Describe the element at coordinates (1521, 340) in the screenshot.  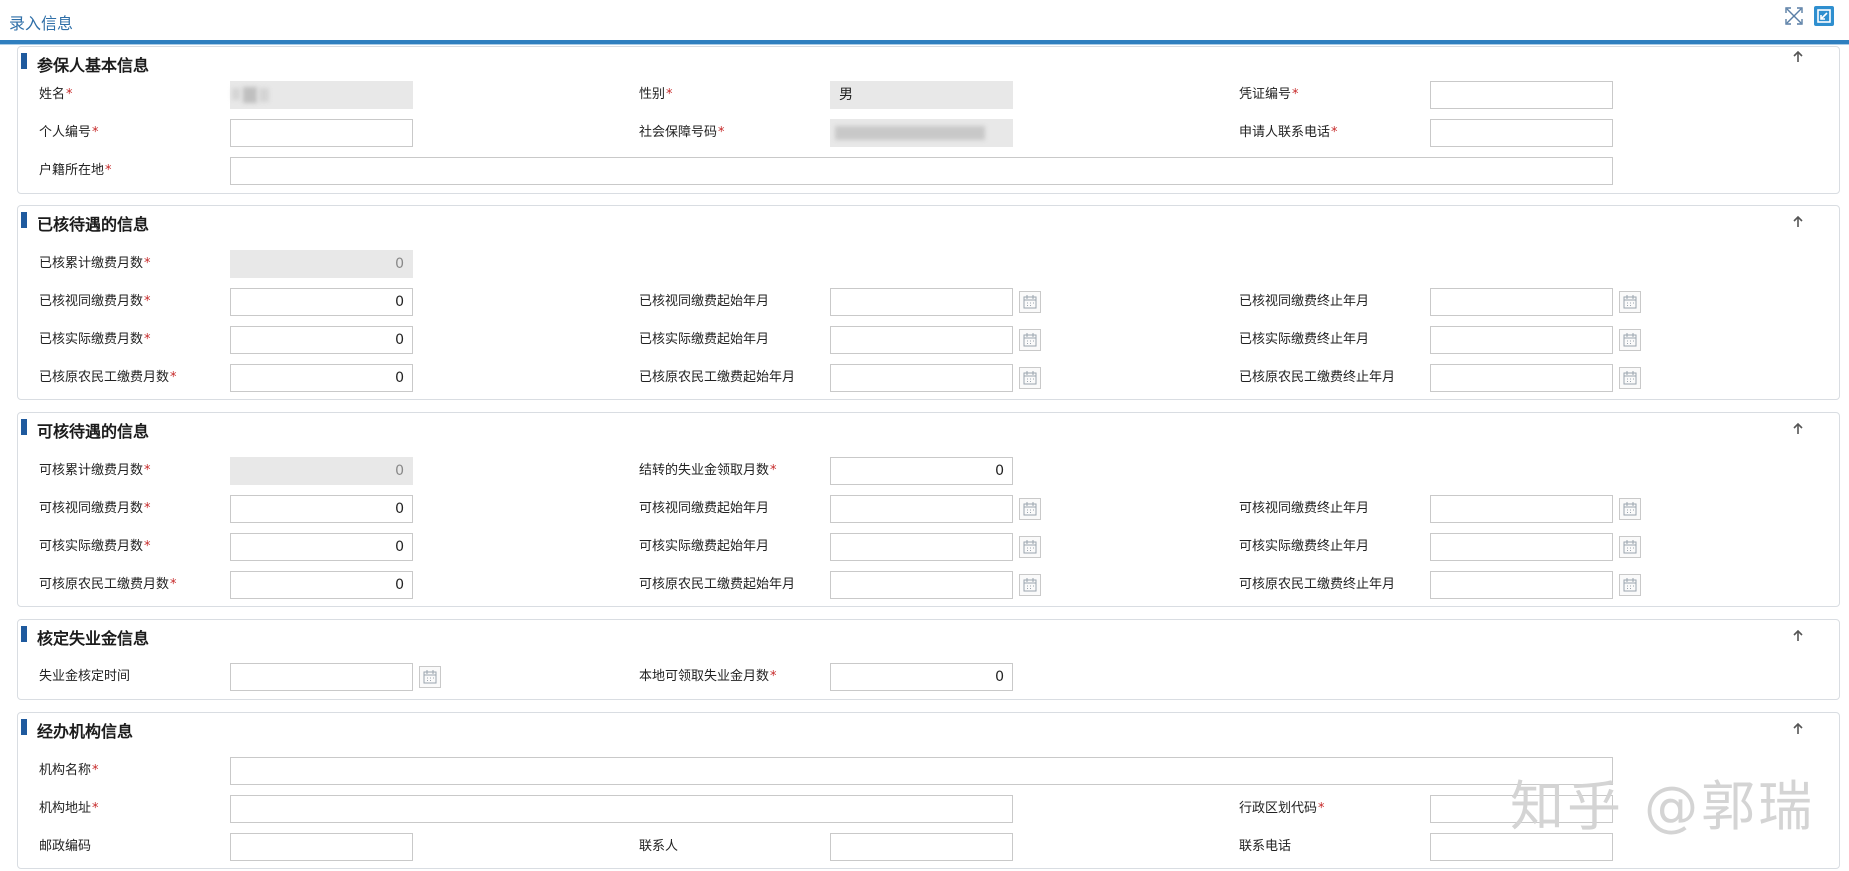
I see `approved-actual-end-input` at that location.